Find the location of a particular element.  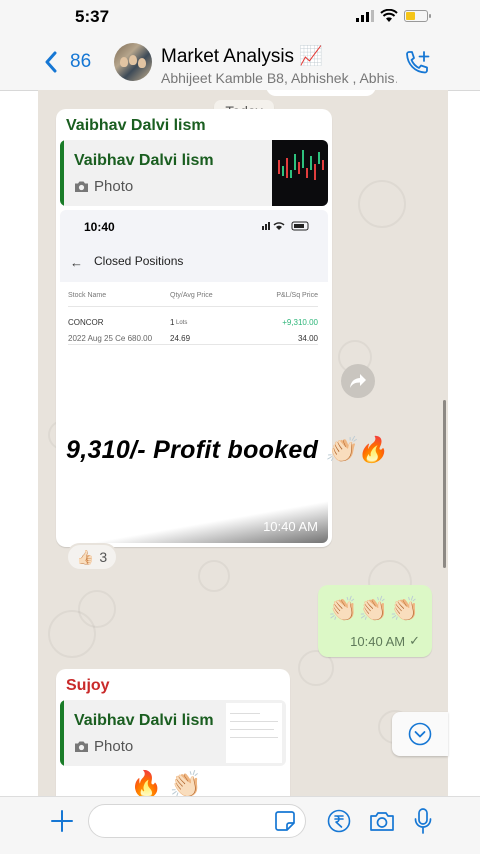

add-call-icon is located at coordinates (417, 63).